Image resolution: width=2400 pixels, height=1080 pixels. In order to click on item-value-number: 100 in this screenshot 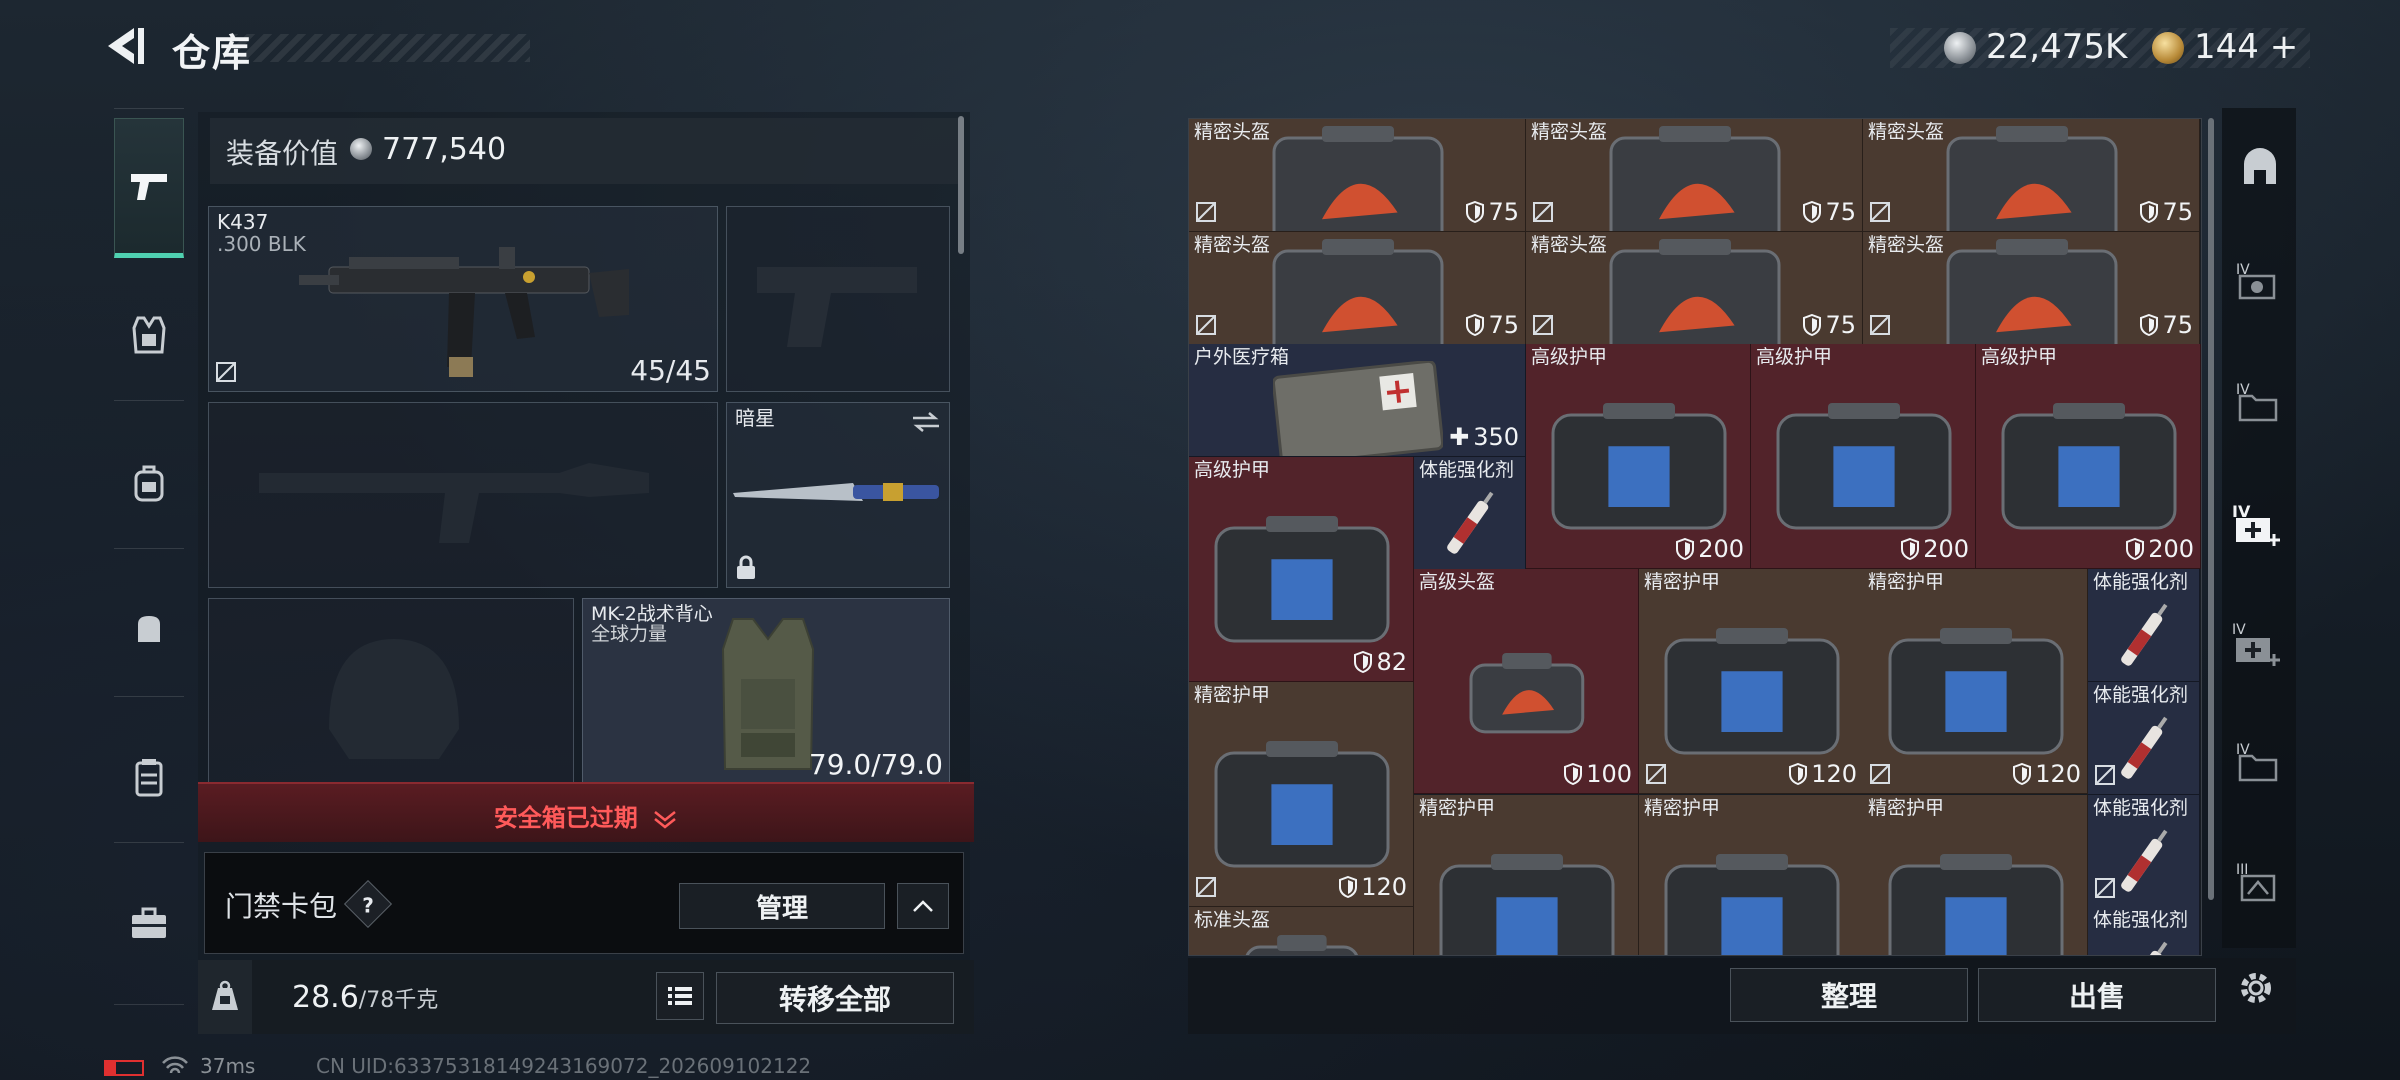, I will do `click(1609, 774)`.